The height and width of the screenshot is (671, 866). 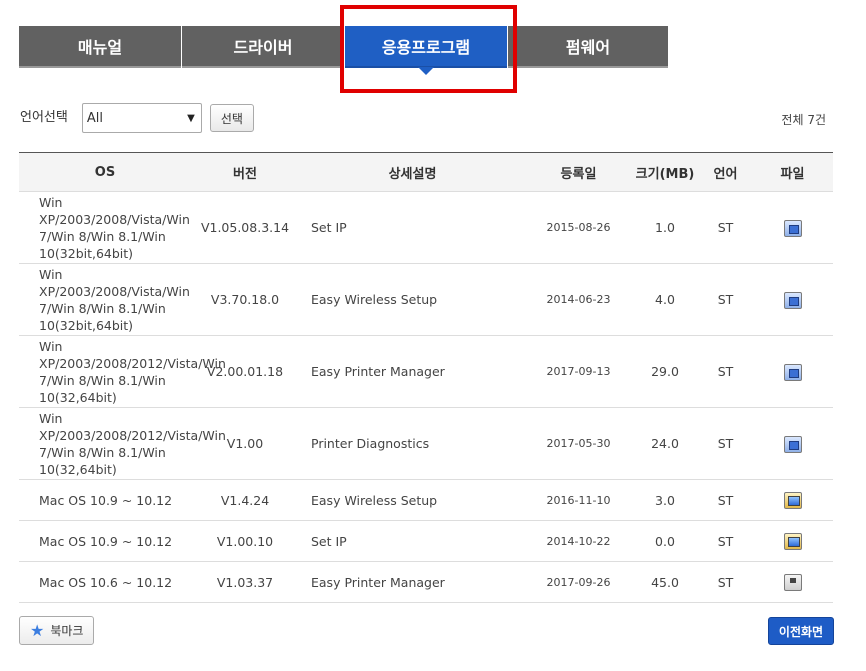 What do you see at coordinates (665, 500) in the screenshot?
I see `row-size: 3.0` at bounding box center [665, 500].